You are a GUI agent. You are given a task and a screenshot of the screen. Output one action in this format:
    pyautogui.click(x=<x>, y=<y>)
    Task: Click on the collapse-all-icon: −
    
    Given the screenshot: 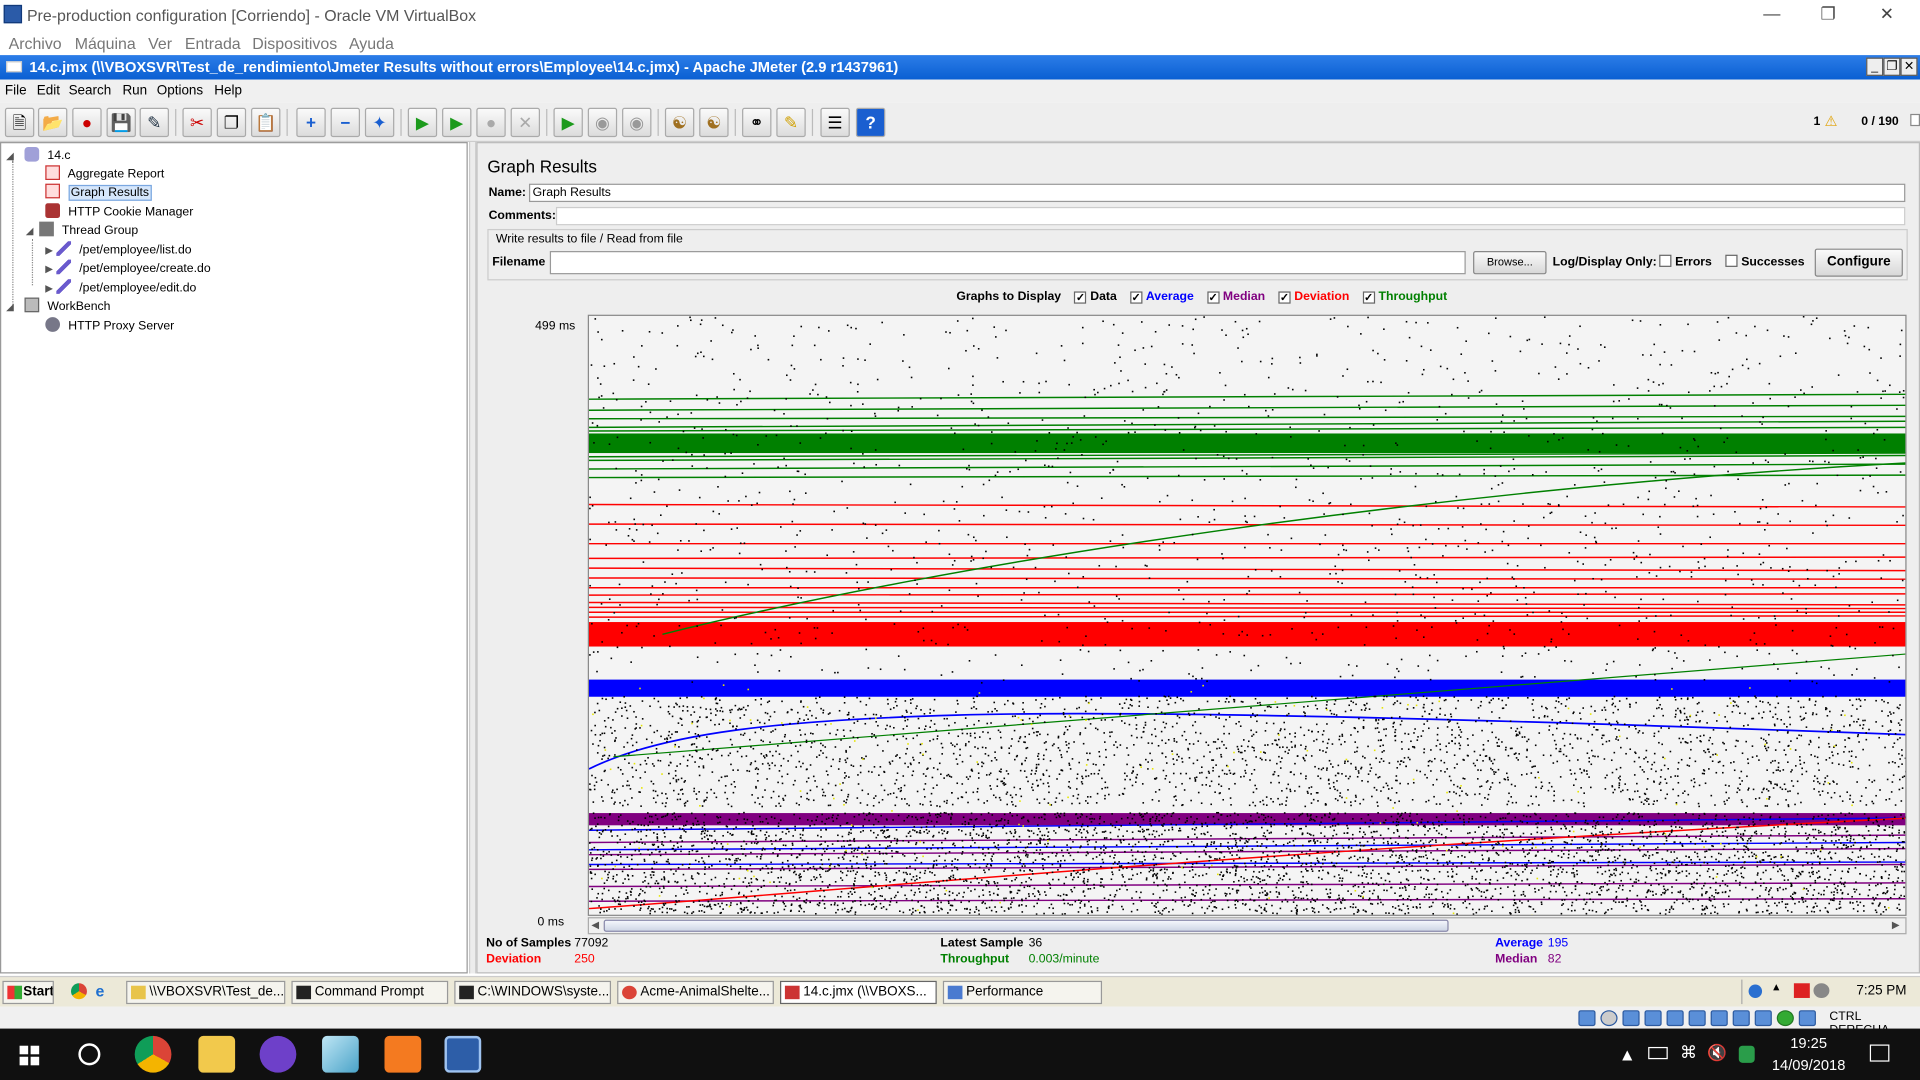 What is the action you would take?
    pyautogui.click(x=345, y=122)
    